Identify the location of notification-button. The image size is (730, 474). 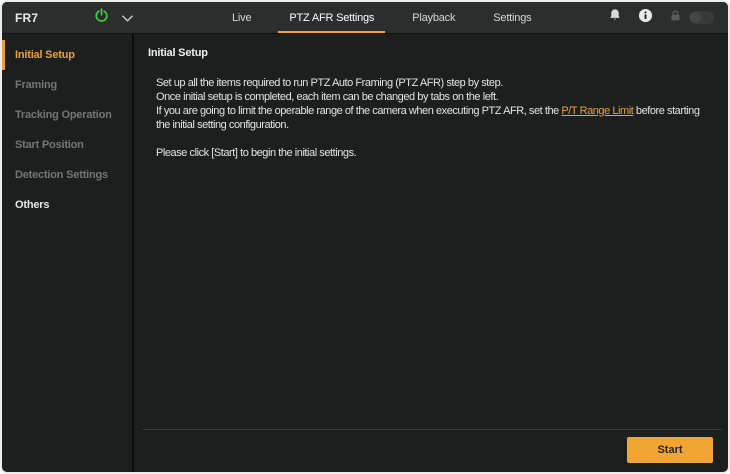
(615, 17).